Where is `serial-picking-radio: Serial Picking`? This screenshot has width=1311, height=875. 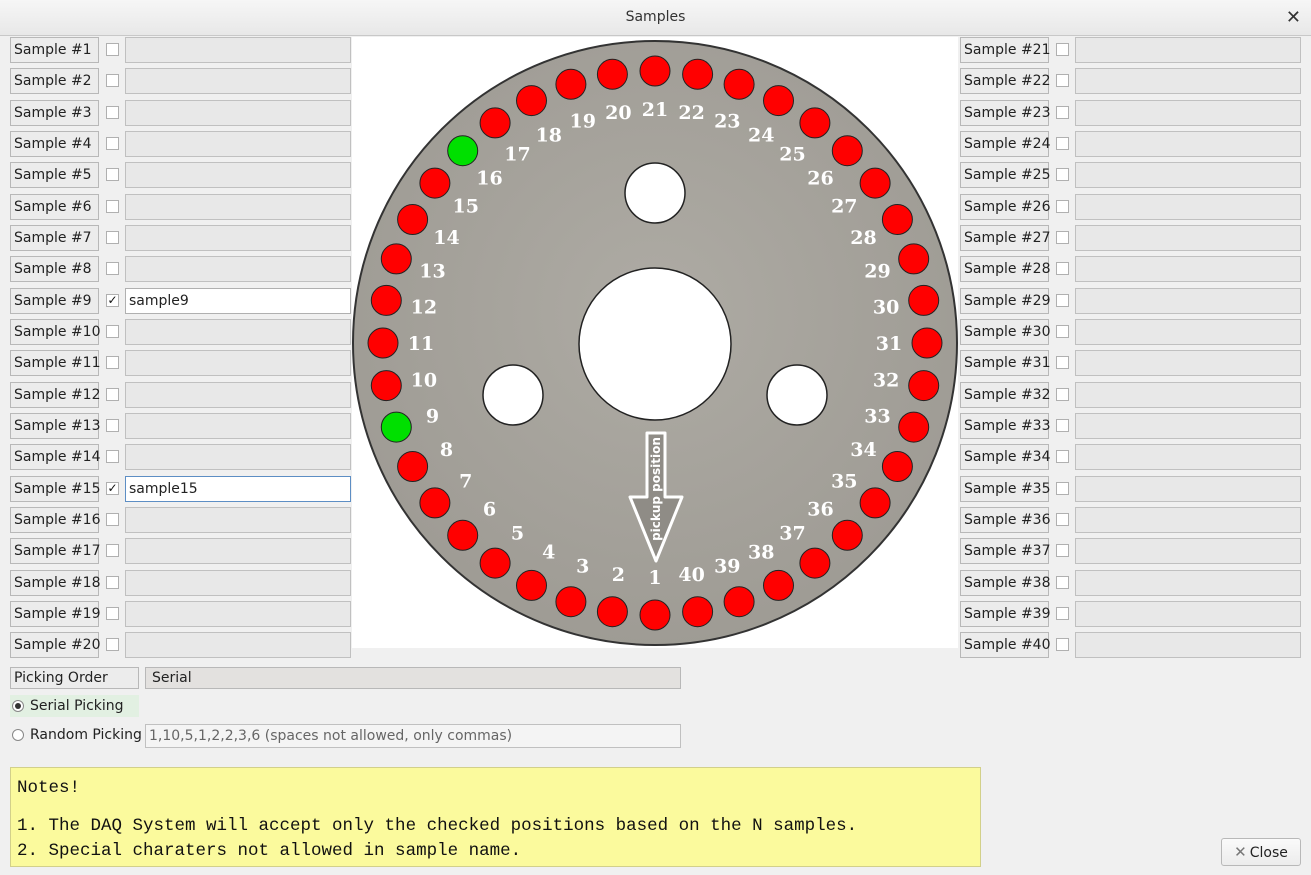
serial-picking-radio: Serial Picking is located at coordinates (74, 706).